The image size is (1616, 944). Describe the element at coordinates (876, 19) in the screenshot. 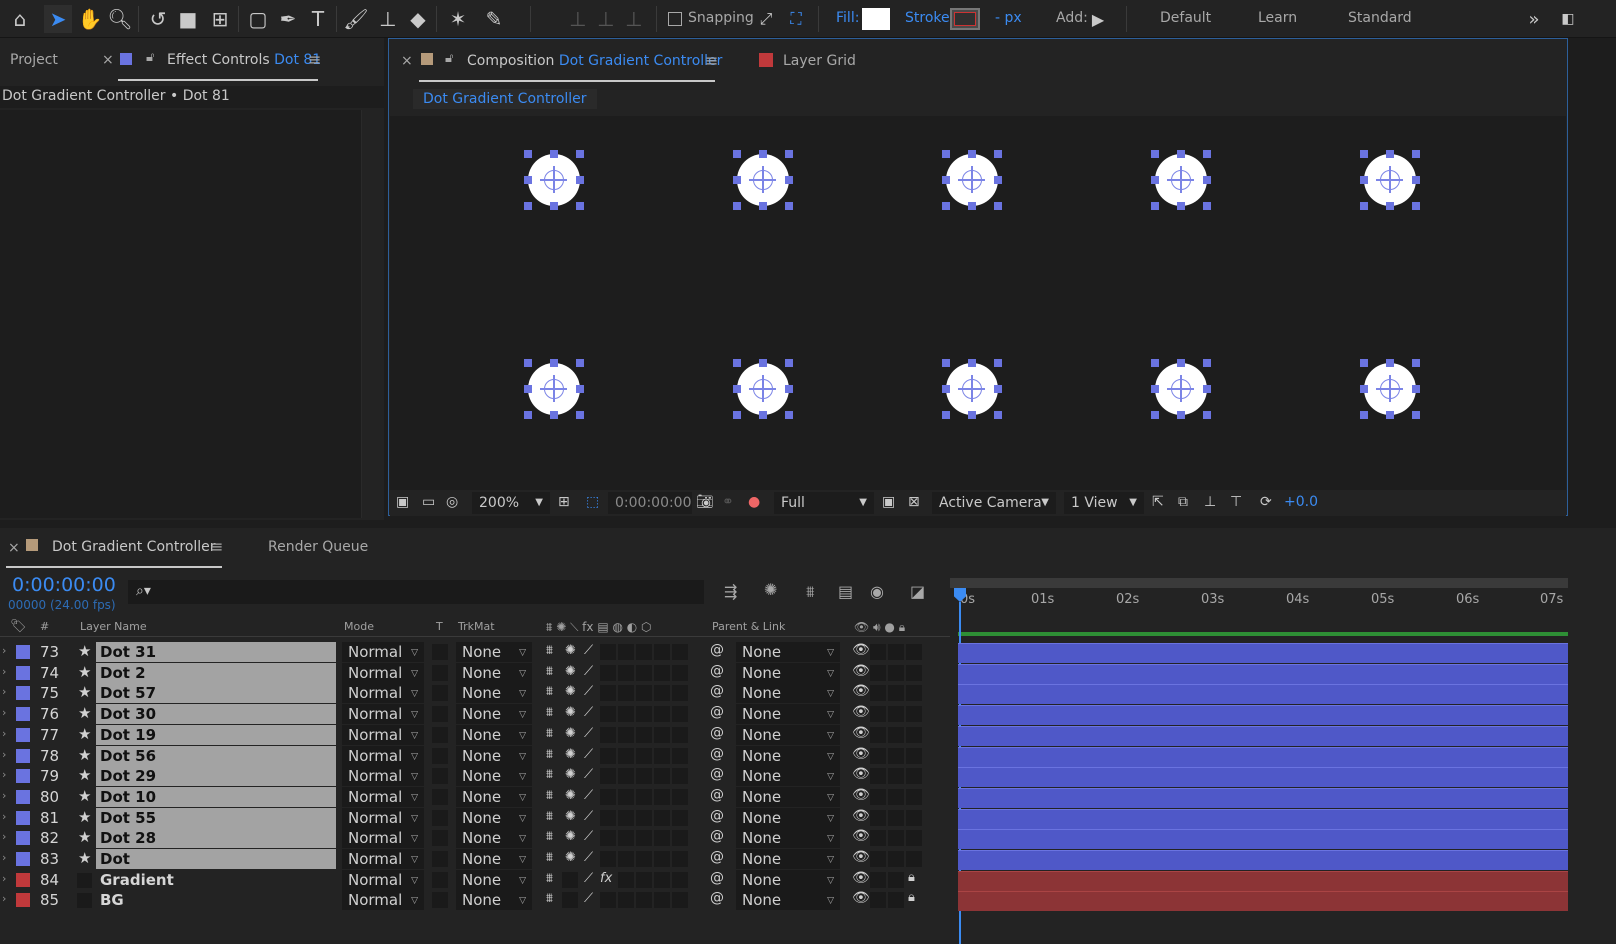

I see `fill-swatch` at that location.